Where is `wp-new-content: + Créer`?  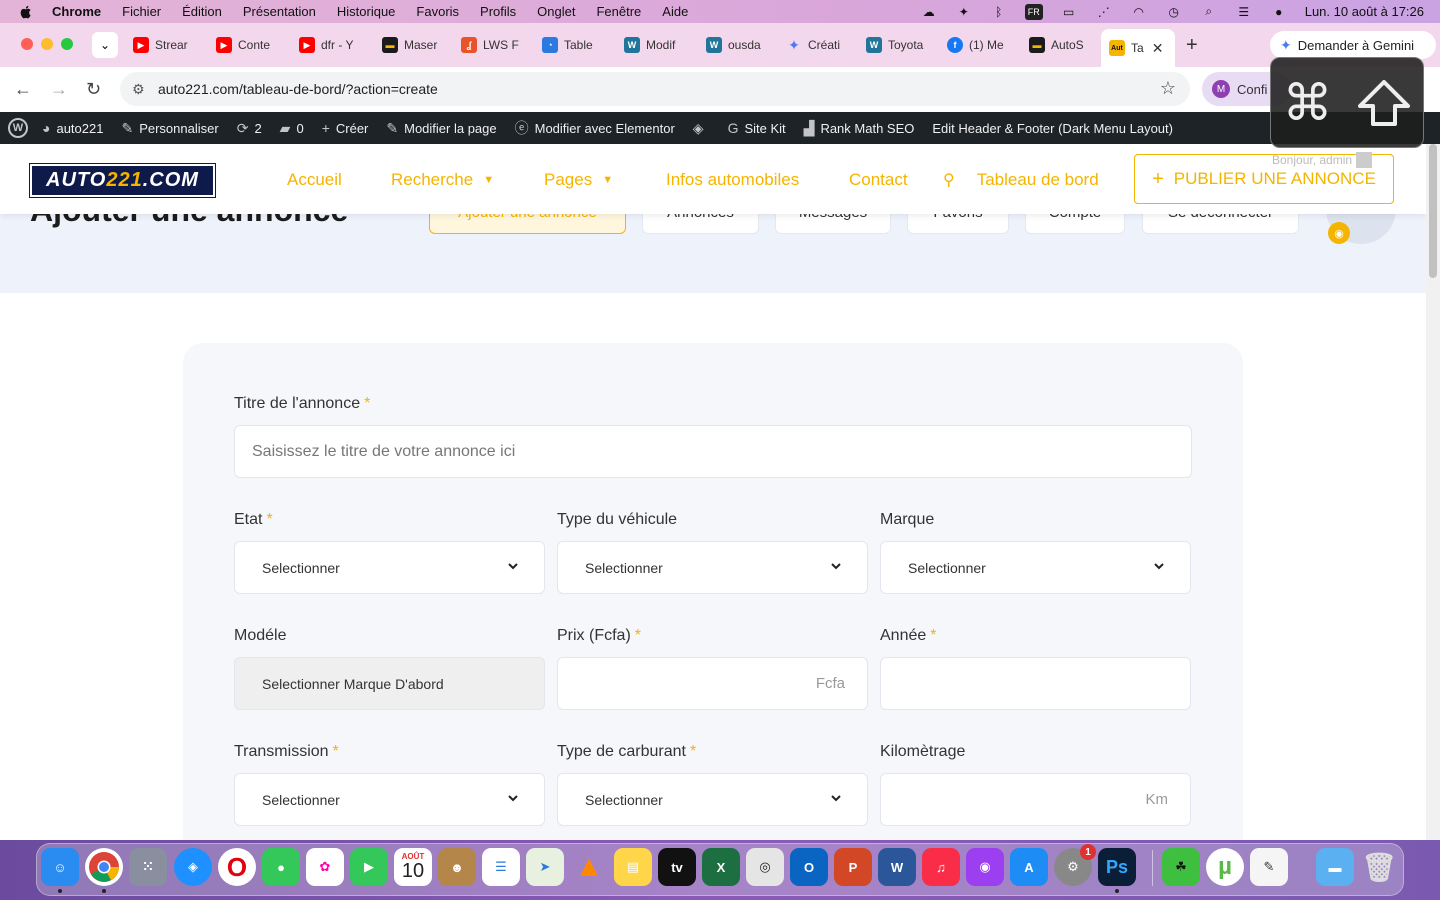
wp-new-content: + Créer is located at coordinates (345, 128).